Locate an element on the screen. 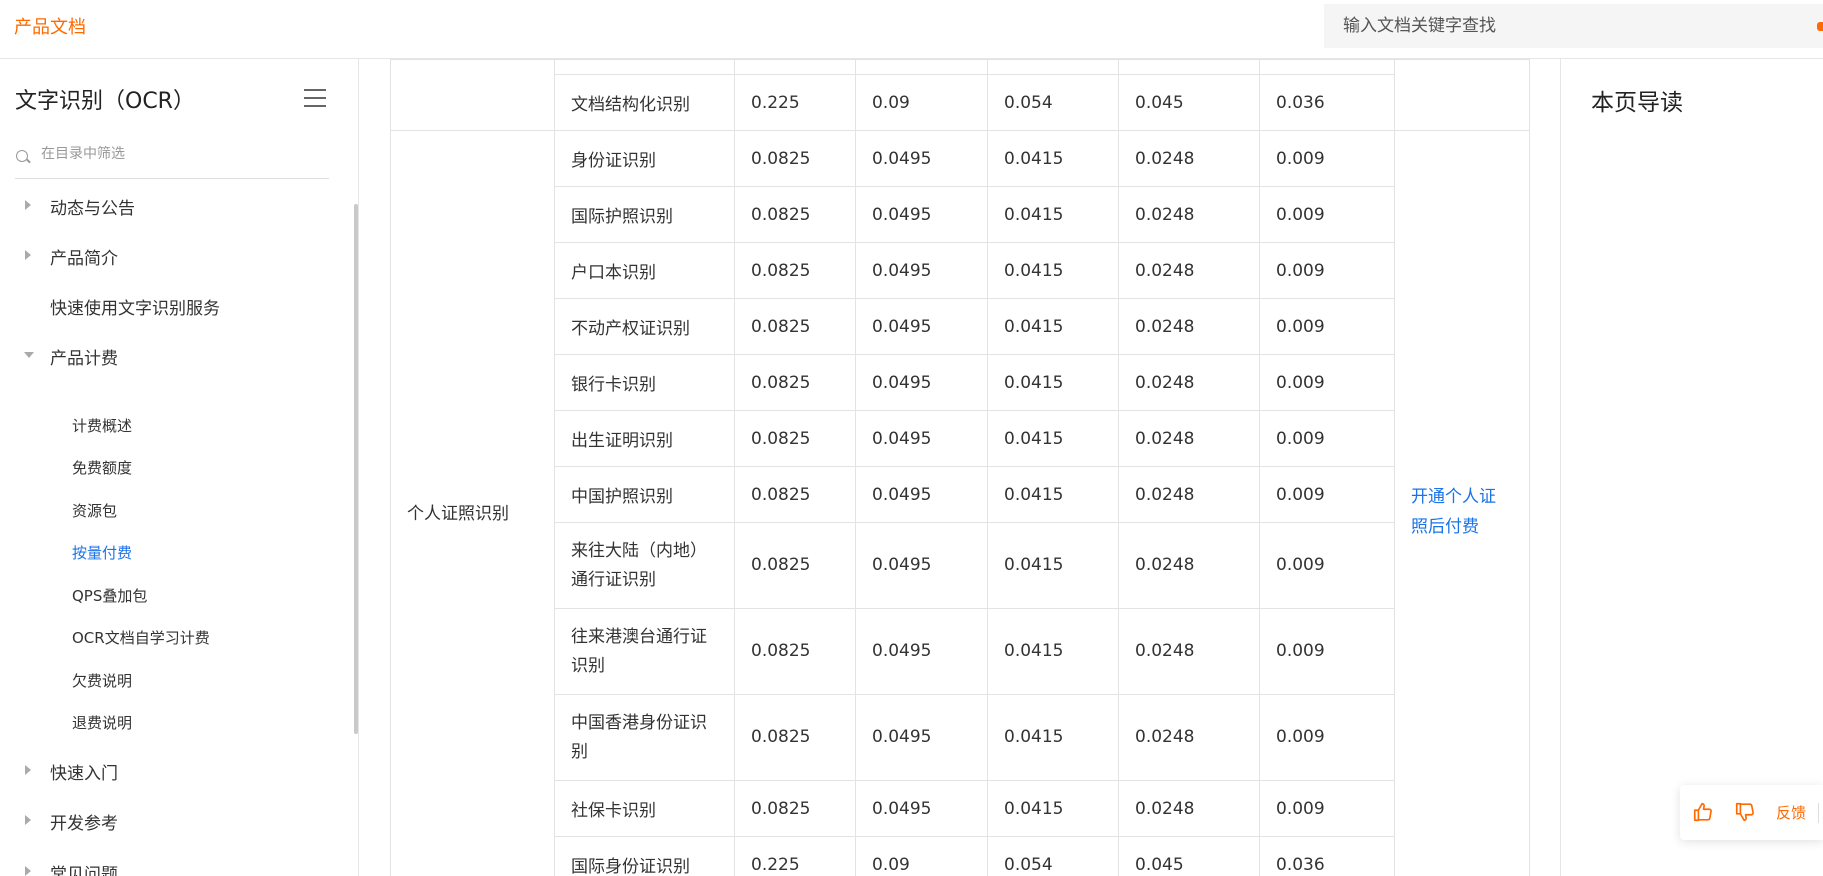 The width and height of the screenshot is (1823, 876). search-edge-accent is located at coordinates (1820, 26).